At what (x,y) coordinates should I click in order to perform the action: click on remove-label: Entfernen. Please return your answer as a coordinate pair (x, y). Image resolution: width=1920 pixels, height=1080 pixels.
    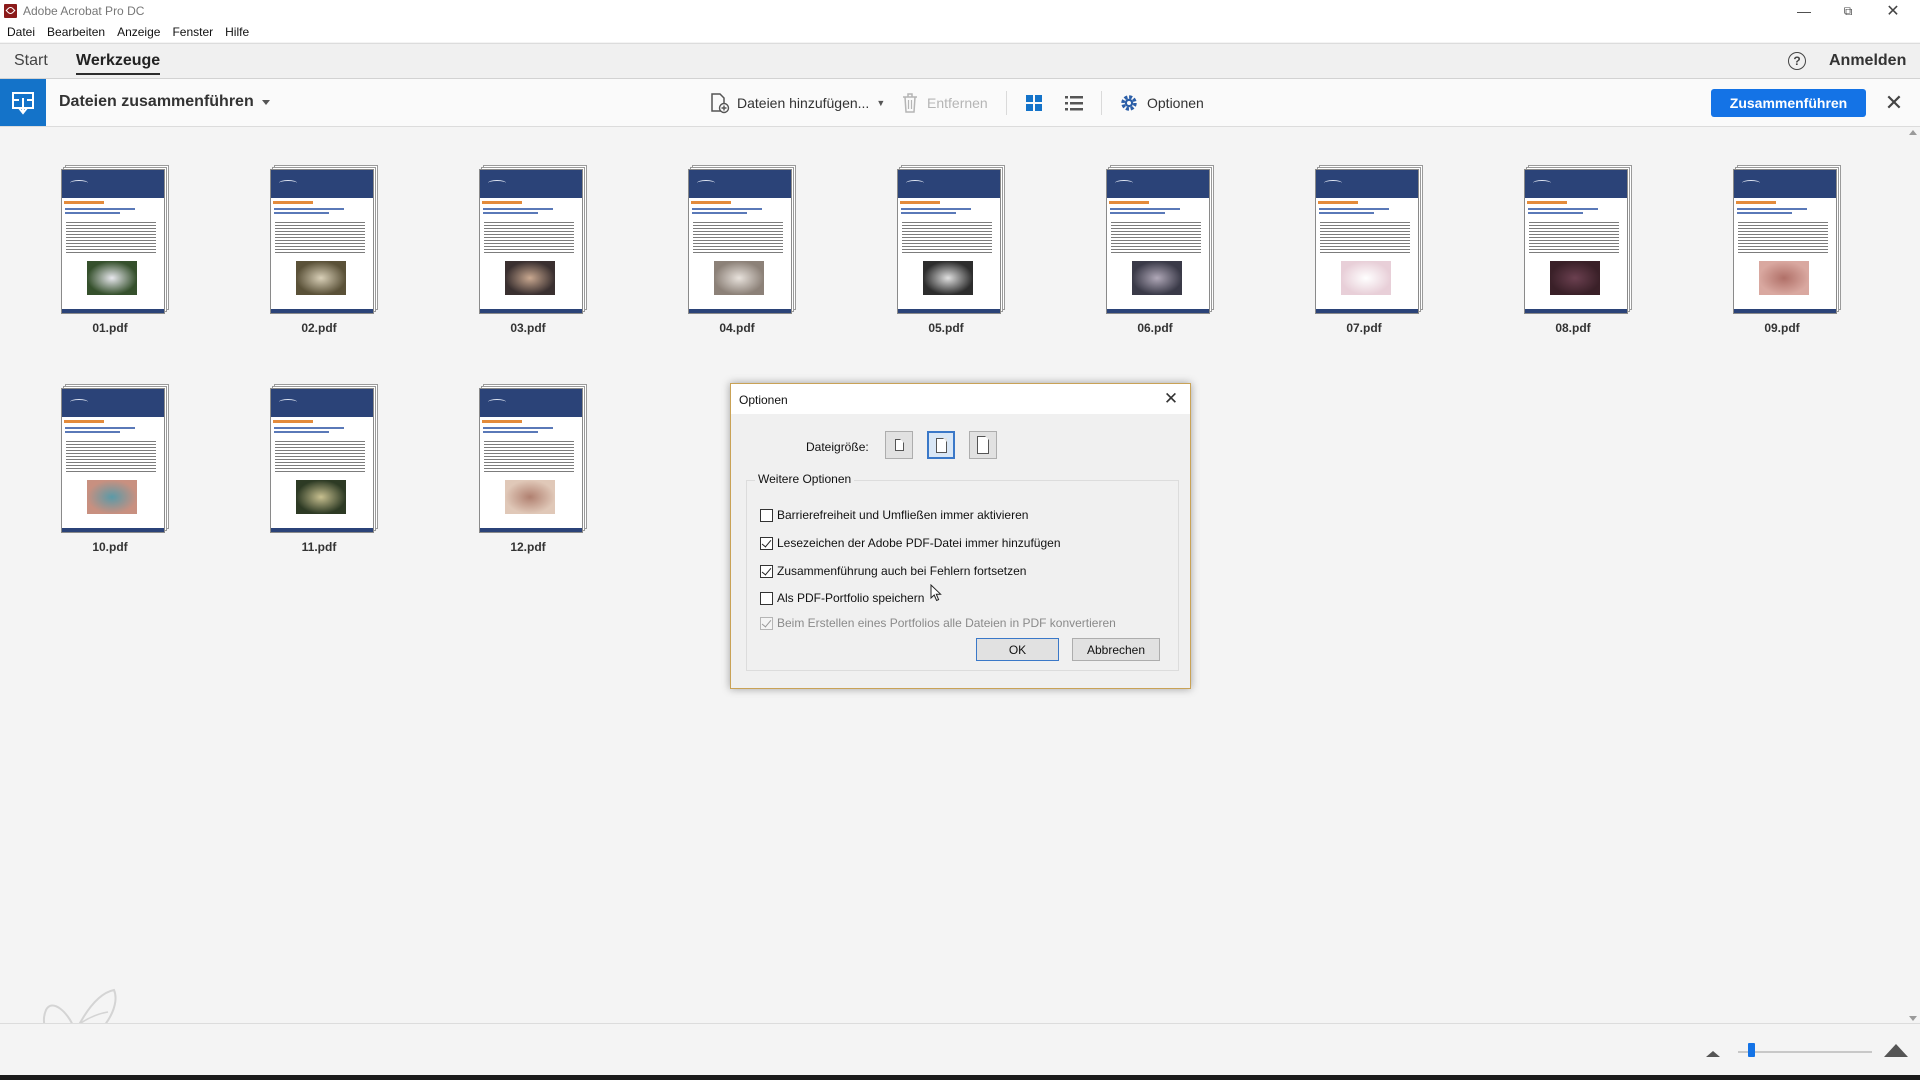
    Looking at the image, I should click on (957, 103).